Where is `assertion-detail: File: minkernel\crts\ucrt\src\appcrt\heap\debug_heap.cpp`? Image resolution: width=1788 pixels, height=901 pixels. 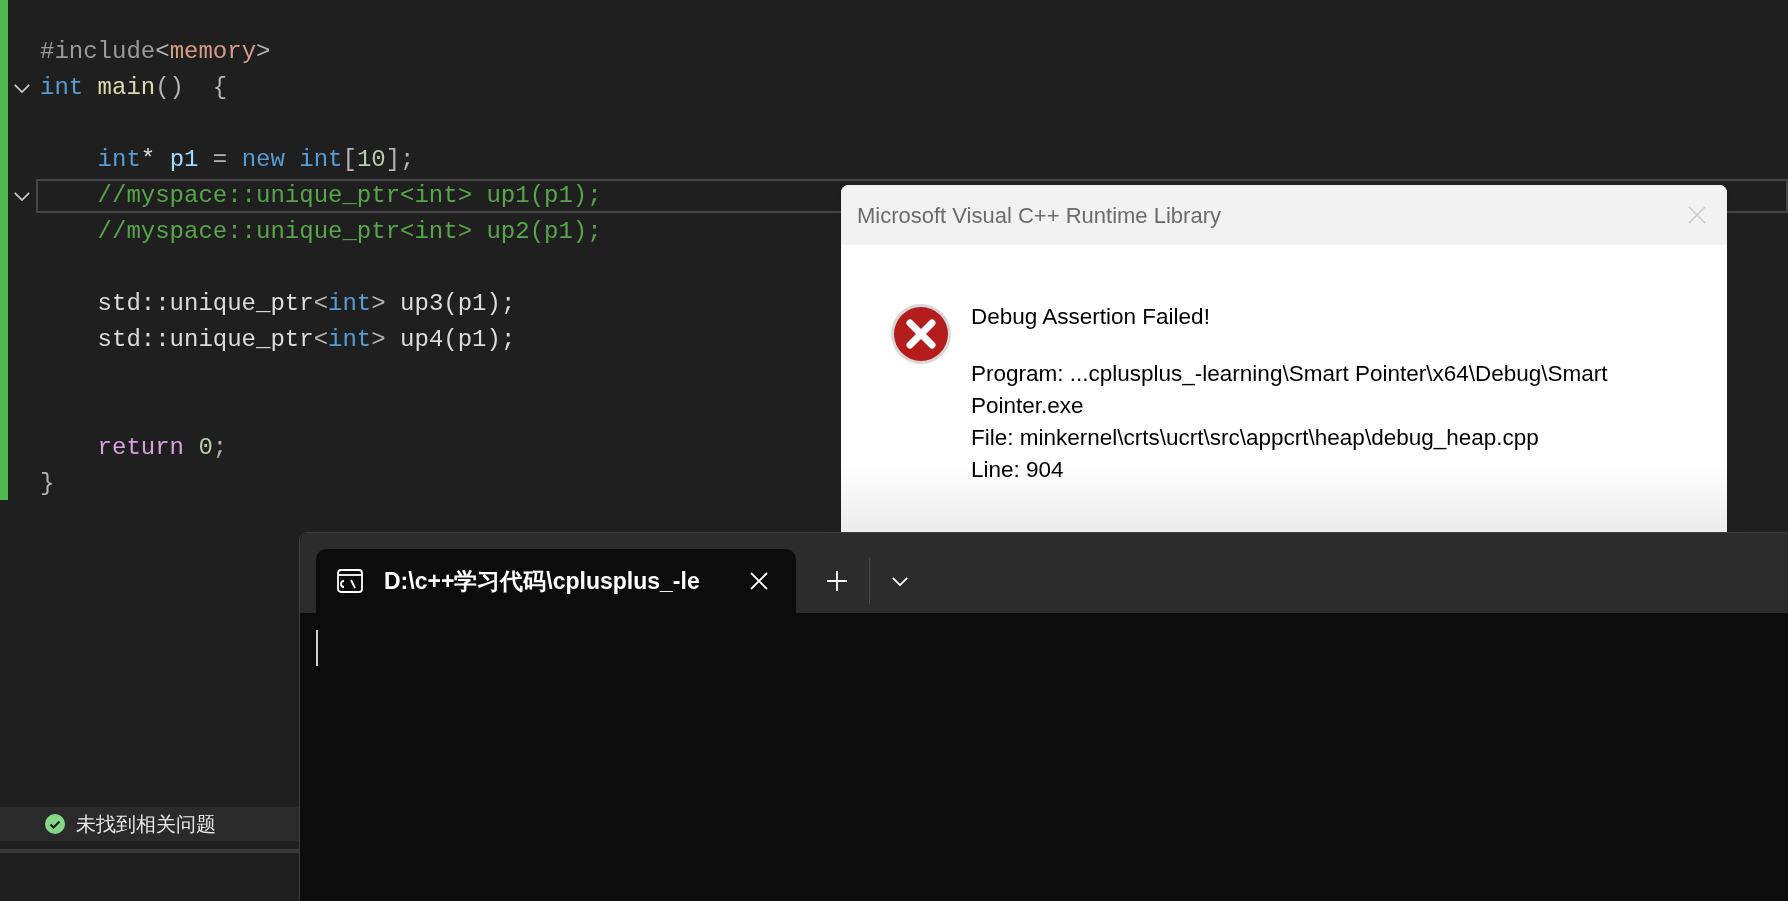
assertion-detail: File: minkernel\crts\ucrt\src\appcrt\heap\debug_heap.cpp is located at coordinates (1255, 438).